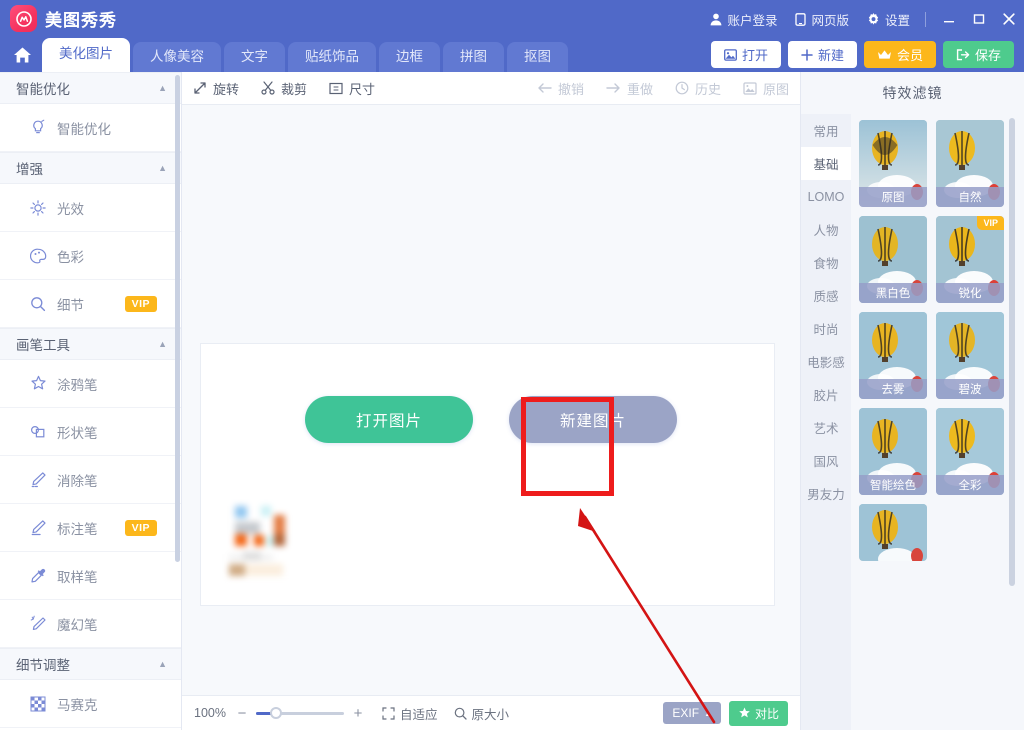  I want to click on save-button-label: 保存, so click(987, 55).